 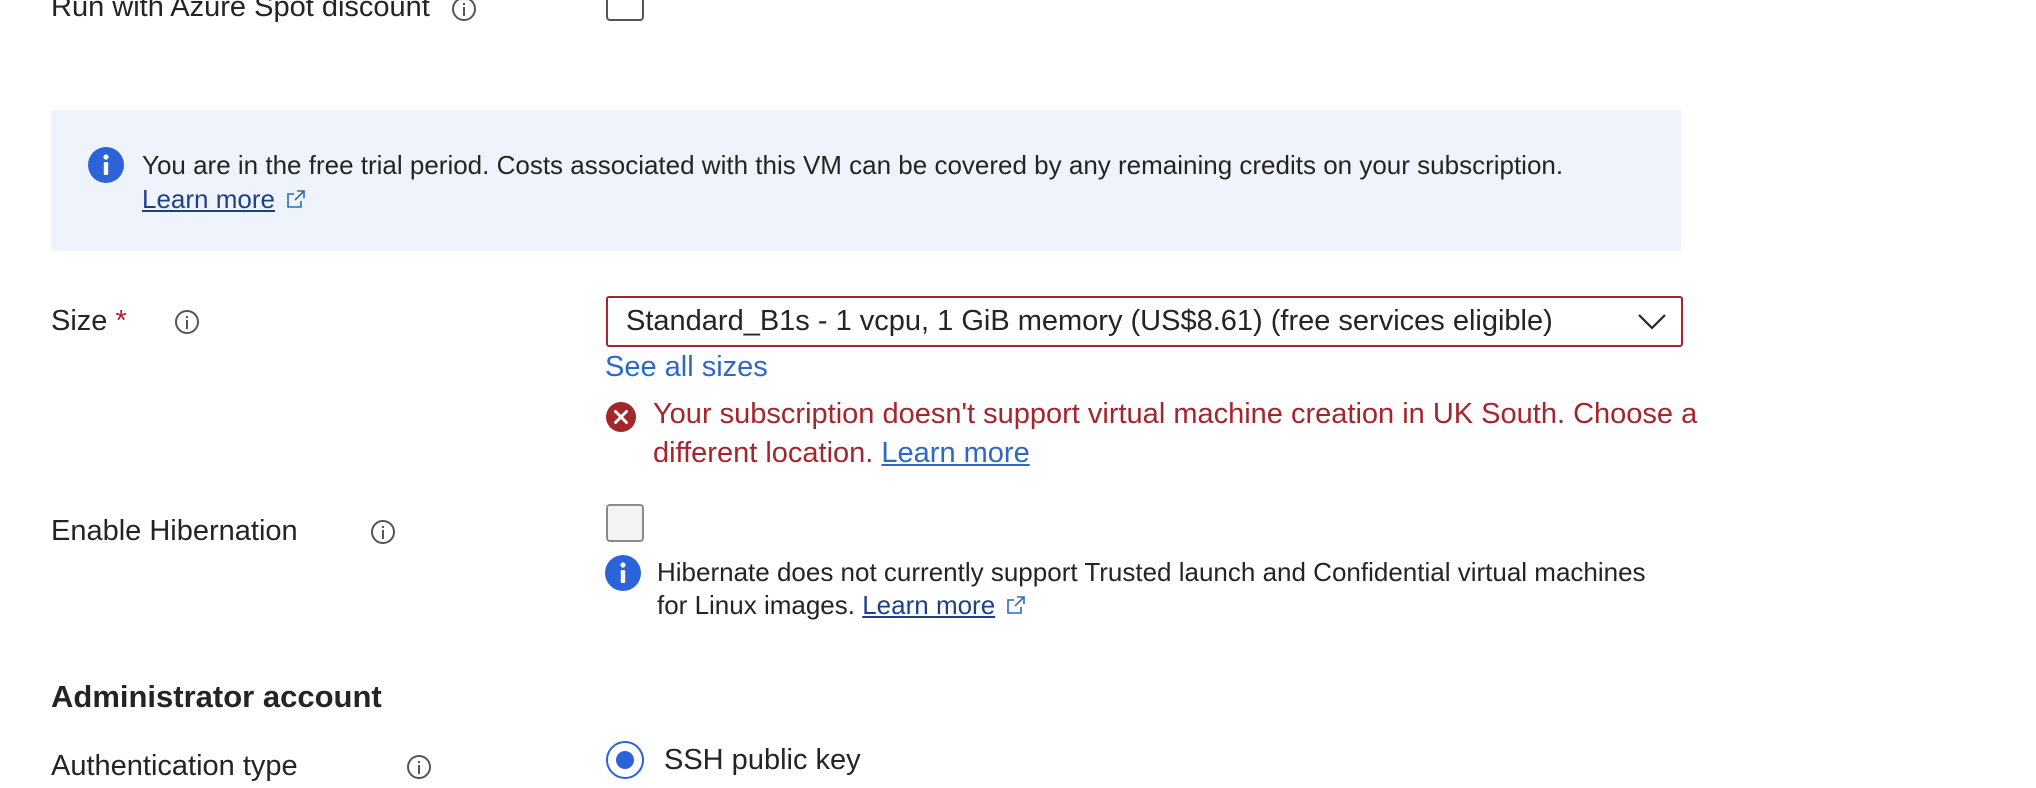 What do you see at coordinates (621, 419) in the screenshot?
I see `error-icon` at bounding box center [621, 419].